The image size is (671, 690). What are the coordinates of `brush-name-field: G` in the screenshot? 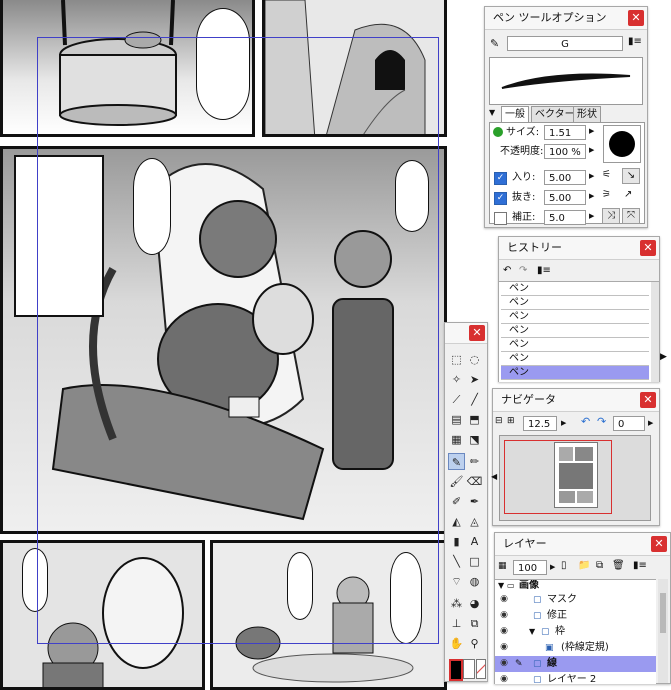 It's located at (565, 43).